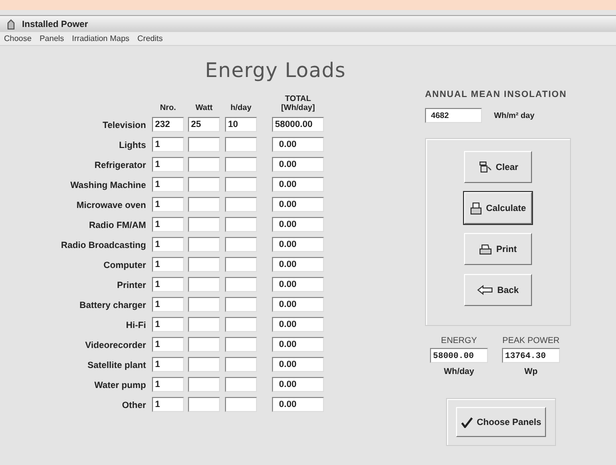 This screenshot has width=616, height=465. What do you see at coordinates (241, 124) in the screenshot?
I see `hours-field: 10` at bounding box center [241, 124].